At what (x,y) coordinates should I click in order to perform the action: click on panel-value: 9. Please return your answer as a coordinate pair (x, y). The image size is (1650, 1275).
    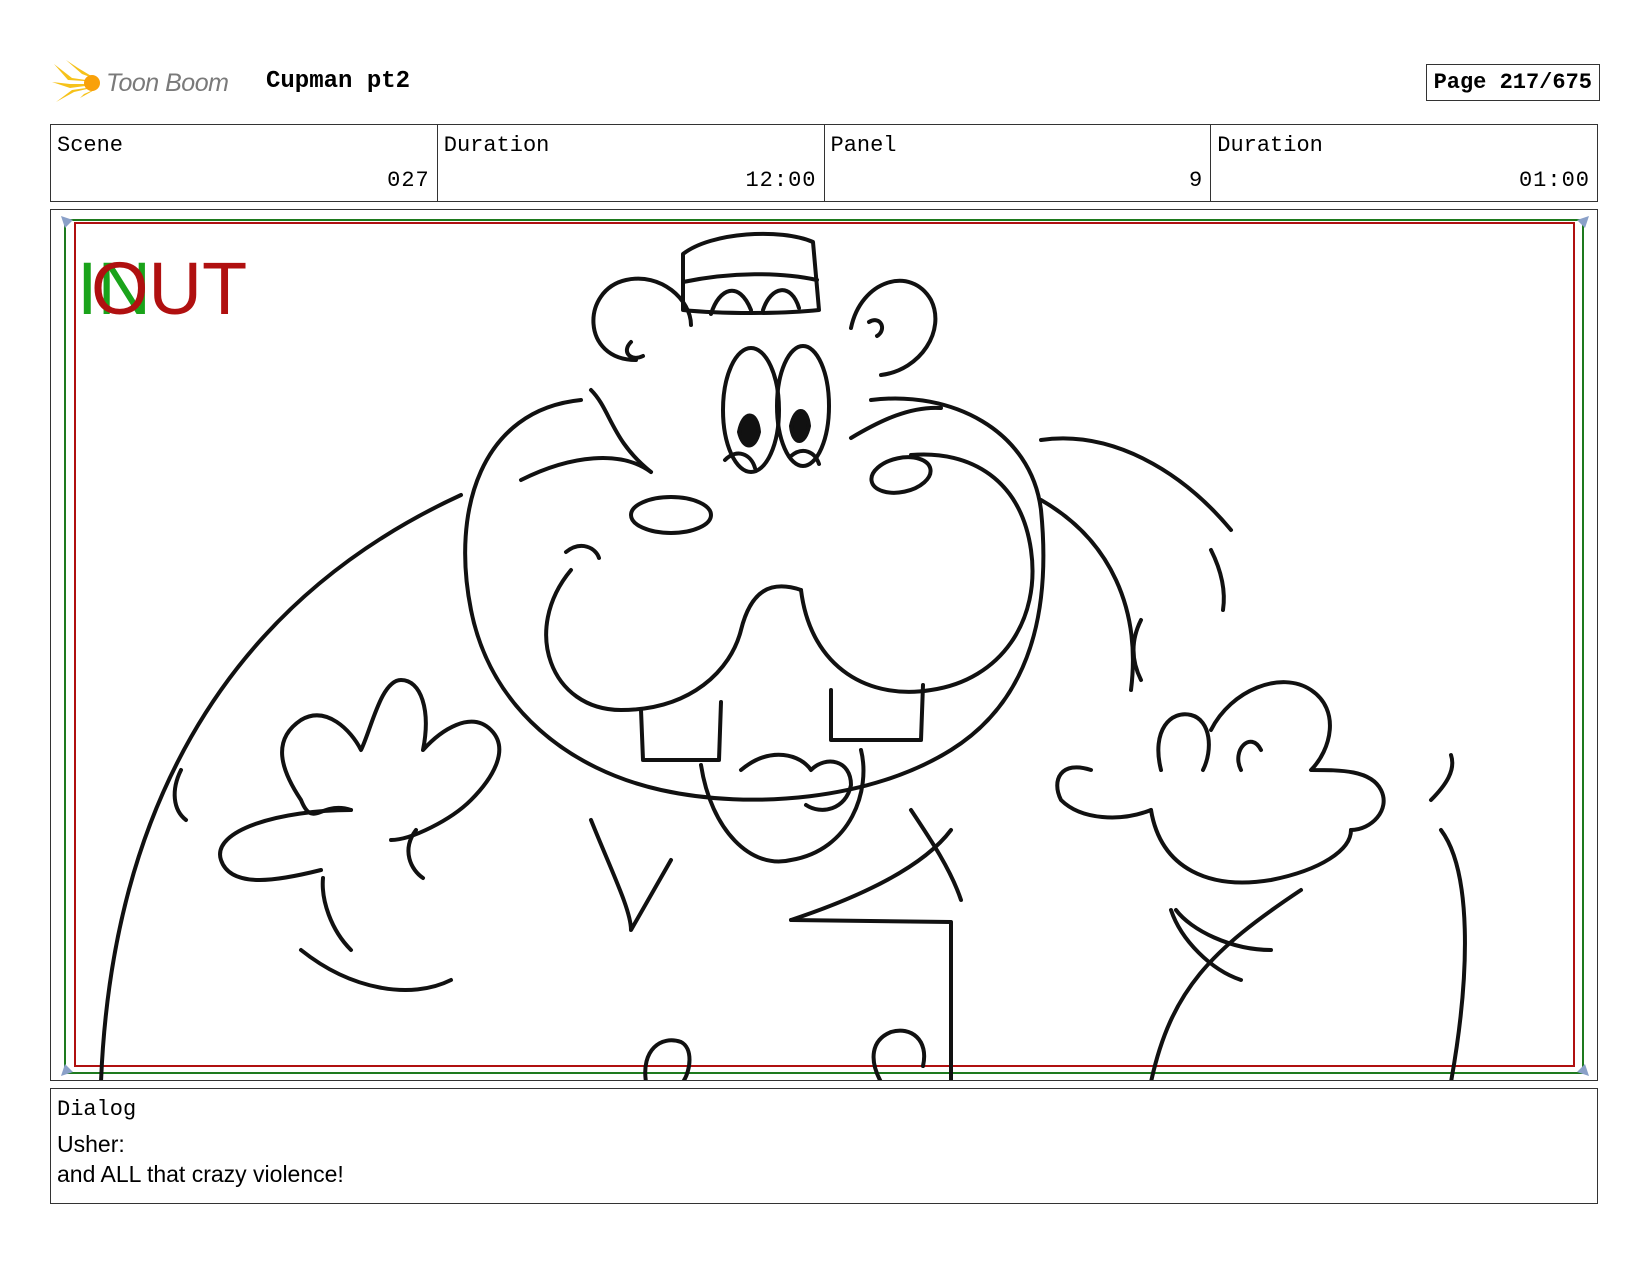
    Looking at the image, I should click on (1196, 180).